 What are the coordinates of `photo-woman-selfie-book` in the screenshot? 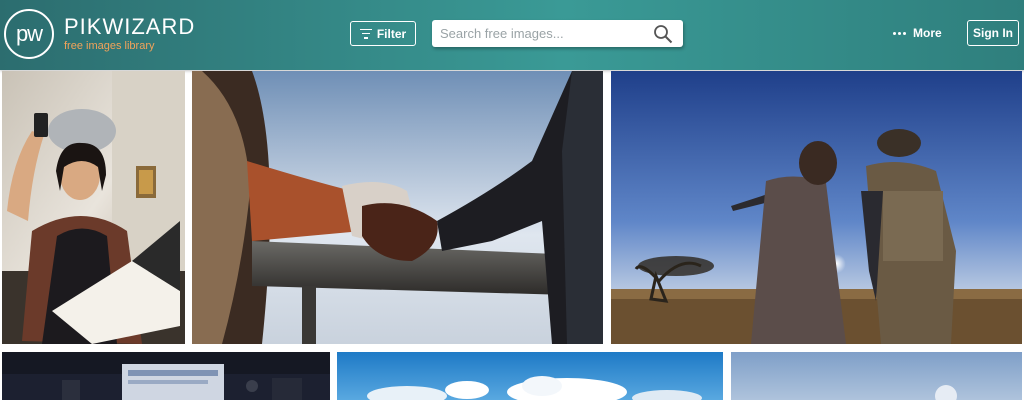 It's located at (93, 207).